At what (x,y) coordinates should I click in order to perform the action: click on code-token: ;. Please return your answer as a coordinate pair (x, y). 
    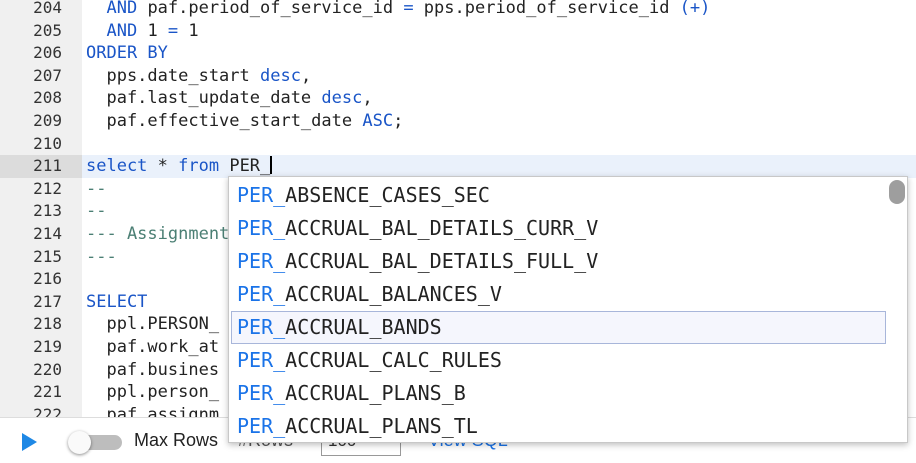
    Looking at the image, I should click on (398, 121).